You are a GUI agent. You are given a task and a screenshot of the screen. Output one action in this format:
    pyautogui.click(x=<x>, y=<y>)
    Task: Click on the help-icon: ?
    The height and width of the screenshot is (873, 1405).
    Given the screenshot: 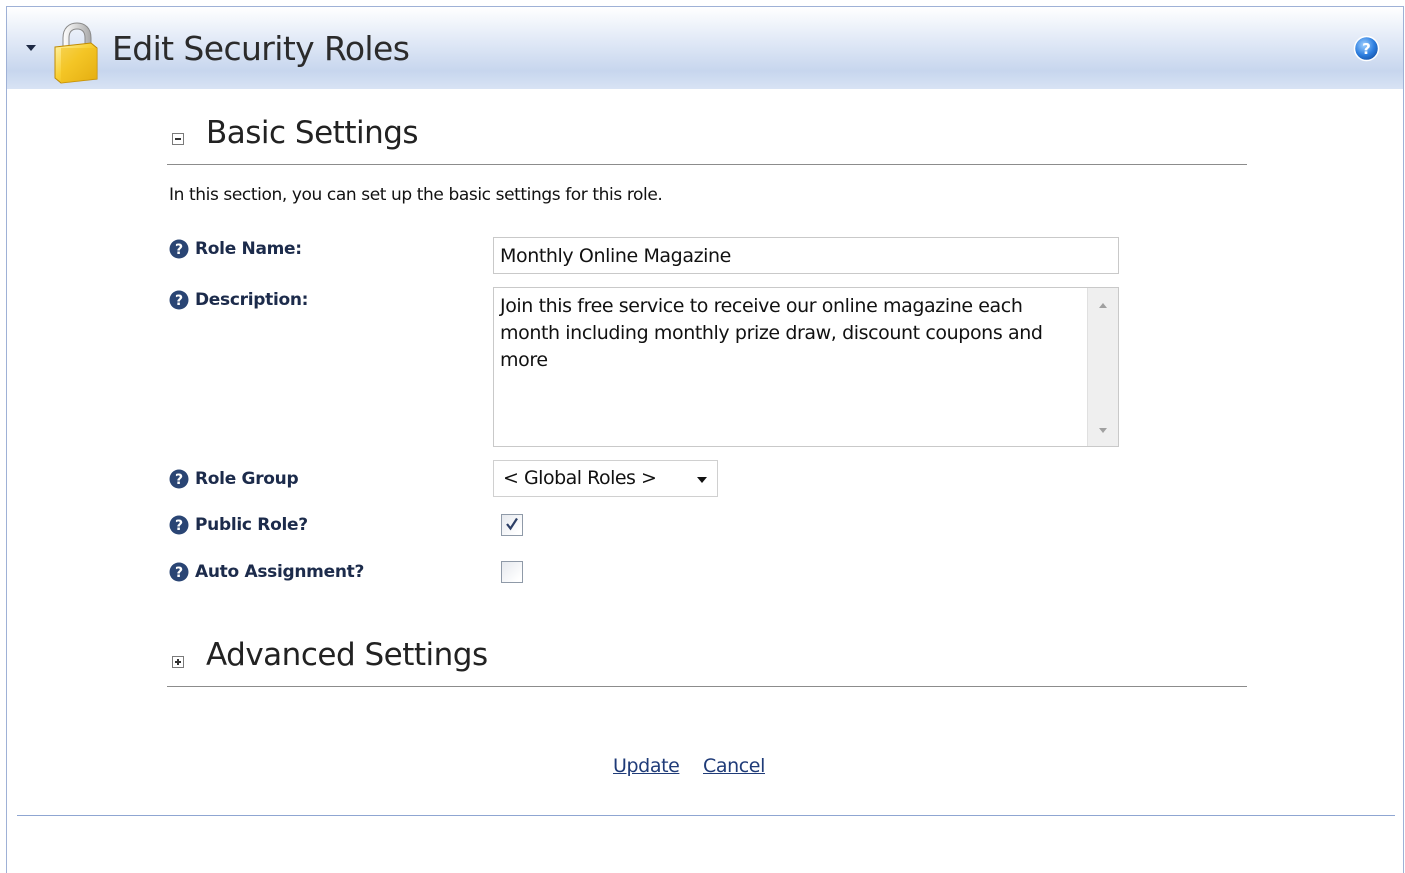 What is the action you would take?
    pyautogui.click(x=1366, y=48)
    